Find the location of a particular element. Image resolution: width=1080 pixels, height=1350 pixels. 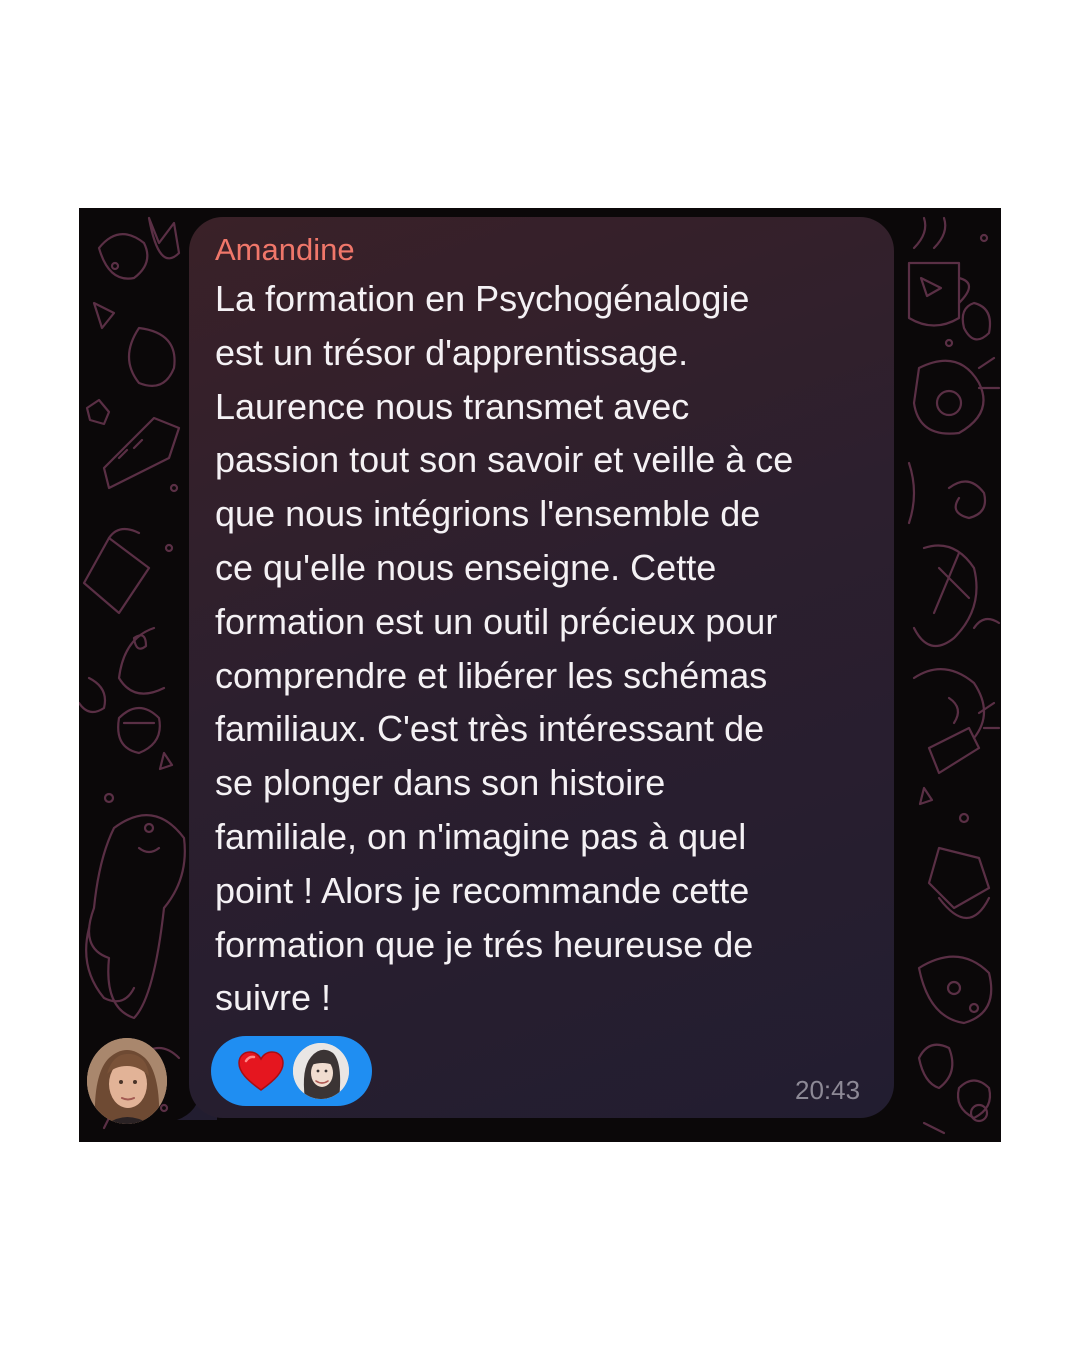

message-line: familiale, on n'imagine pas à quel is located at coordinates (481, 836).